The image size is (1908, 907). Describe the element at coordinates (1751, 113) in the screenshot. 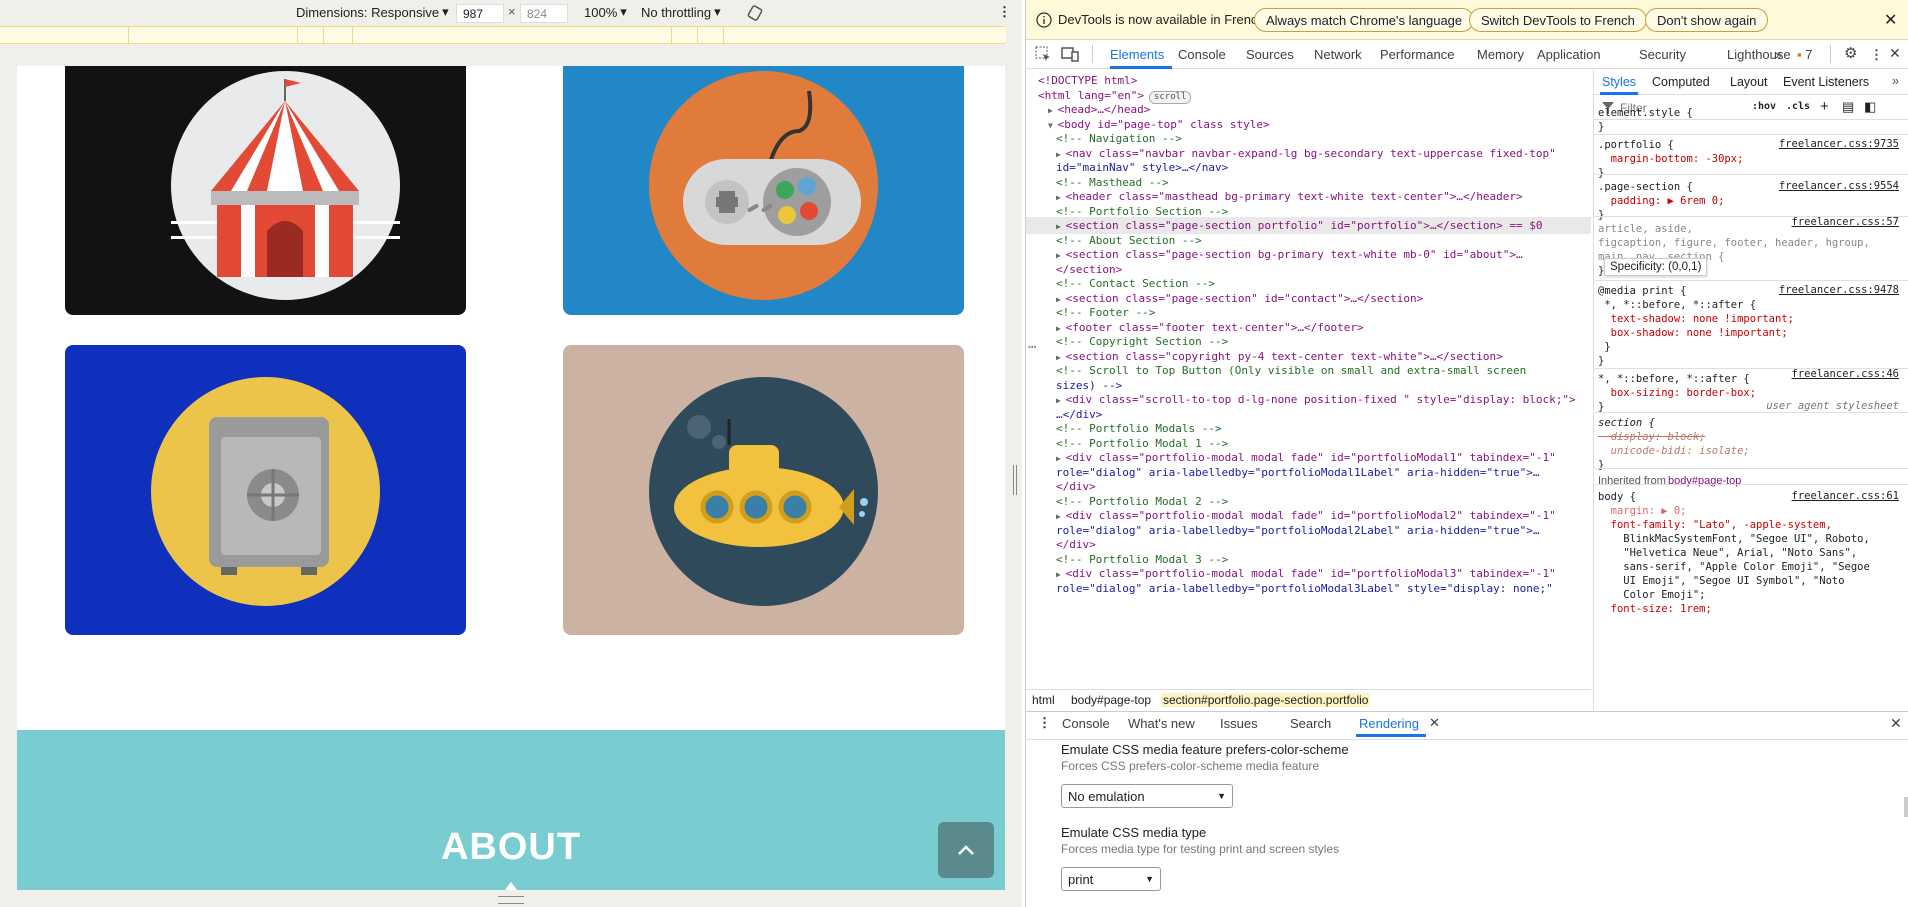

I see `style-rule-line: element.style {` at that location.